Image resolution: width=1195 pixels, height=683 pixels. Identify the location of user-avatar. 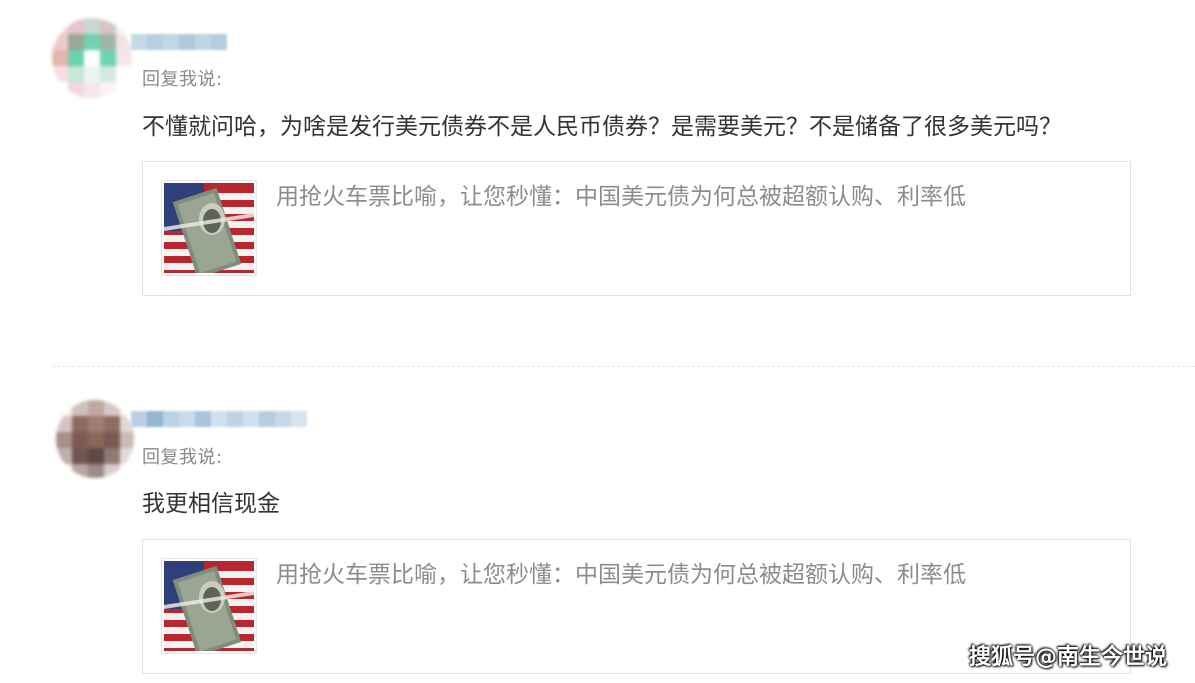
(95, 439).